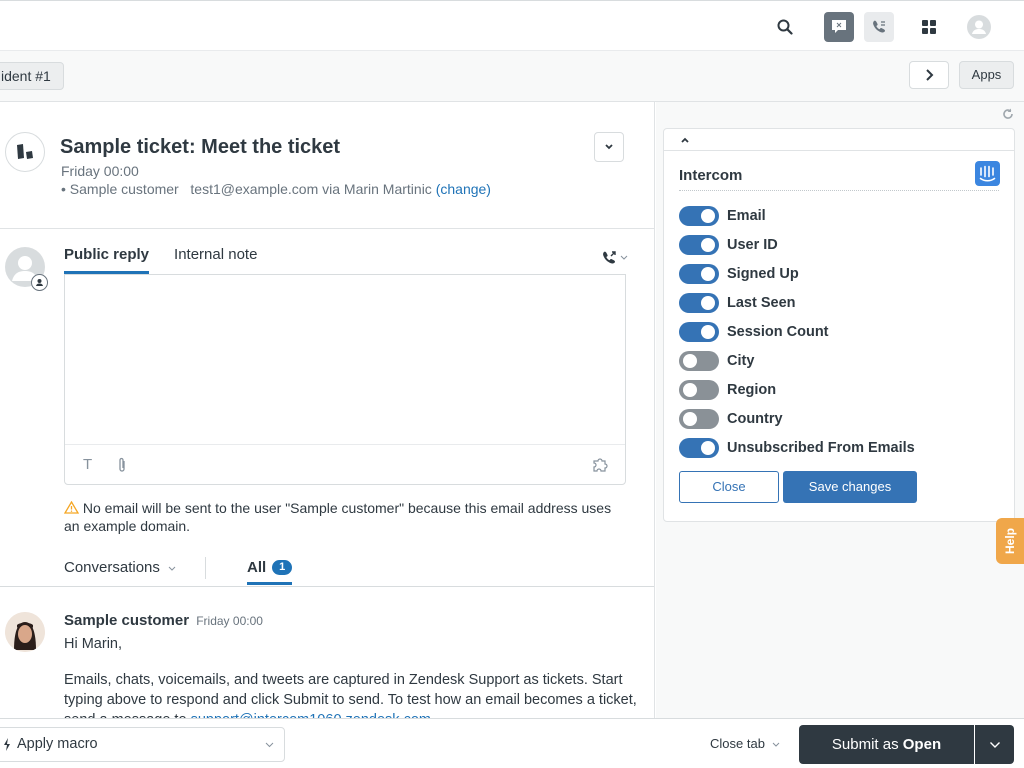 The height and width of the screenshot is (768, 1024). What do you see at coordinates (257, 567) in the screenshot?
I see `all-label: All` at bounding box center [257, 567].